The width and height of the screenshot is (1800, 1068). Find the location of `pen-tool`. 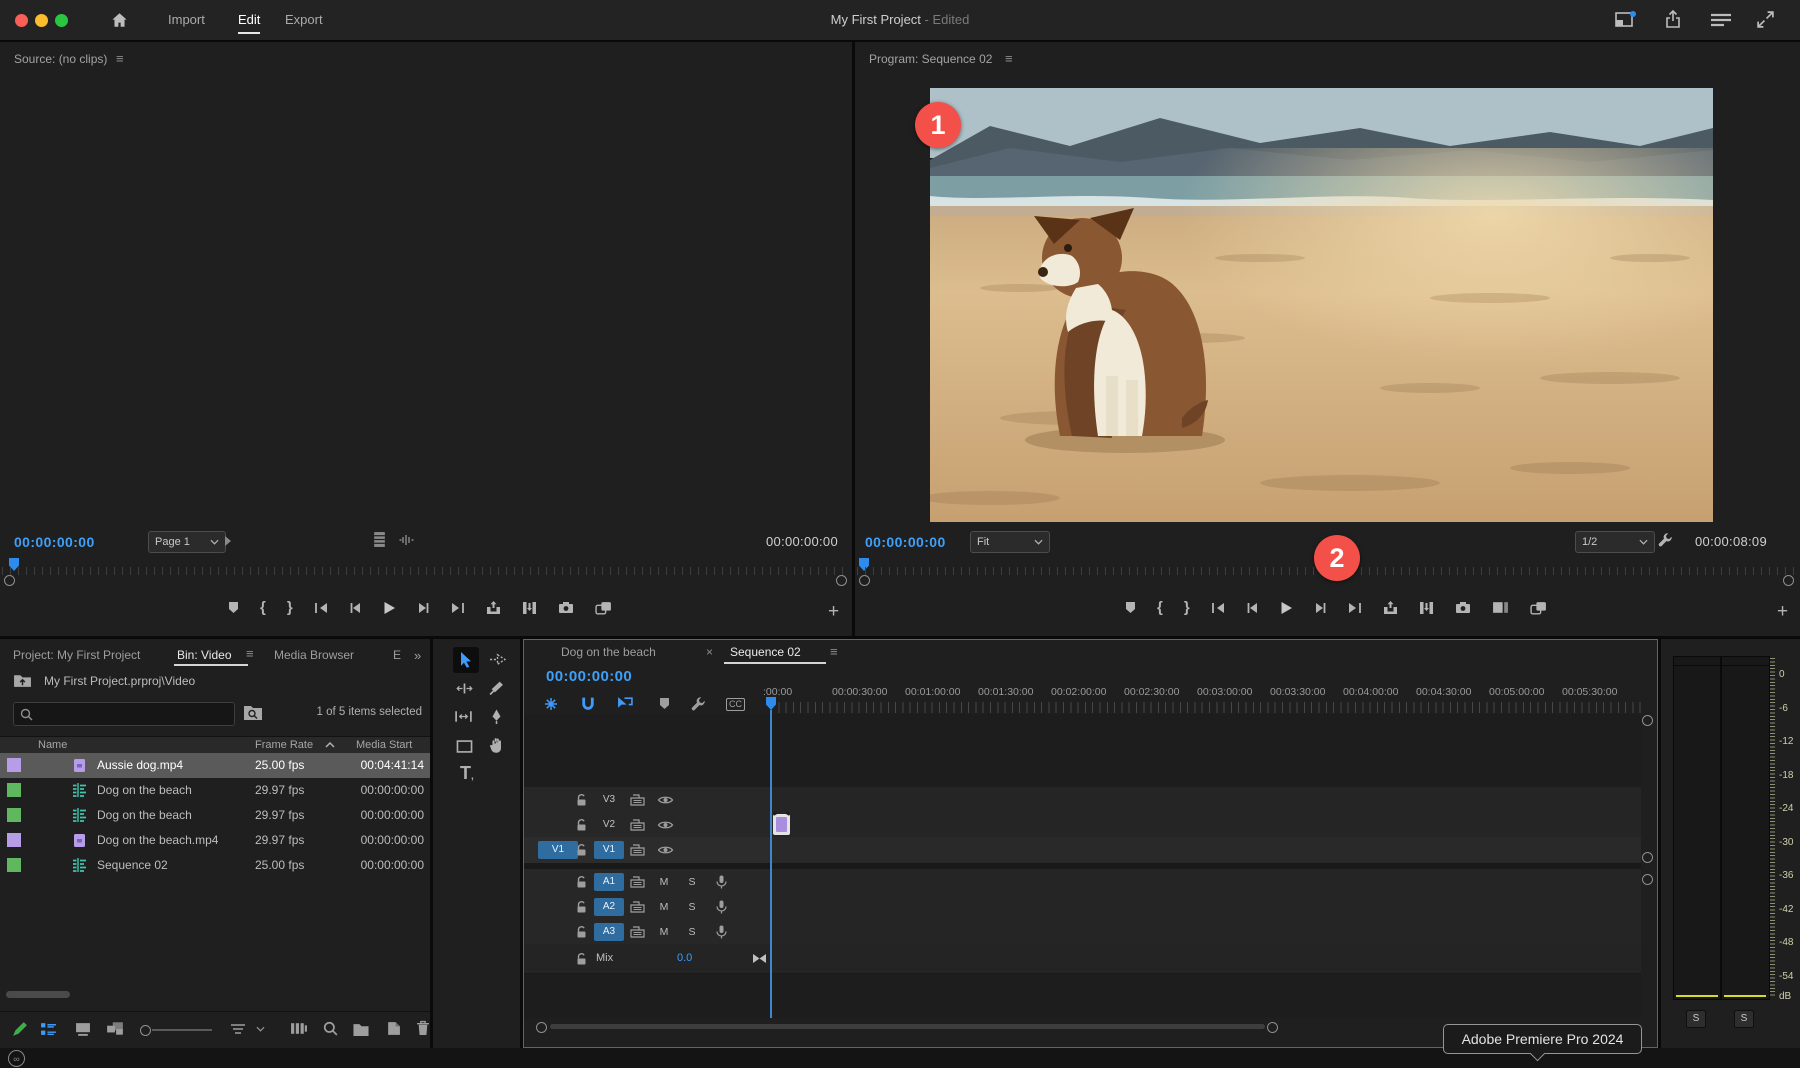

pen-tool is located at coordinates (496, 716).